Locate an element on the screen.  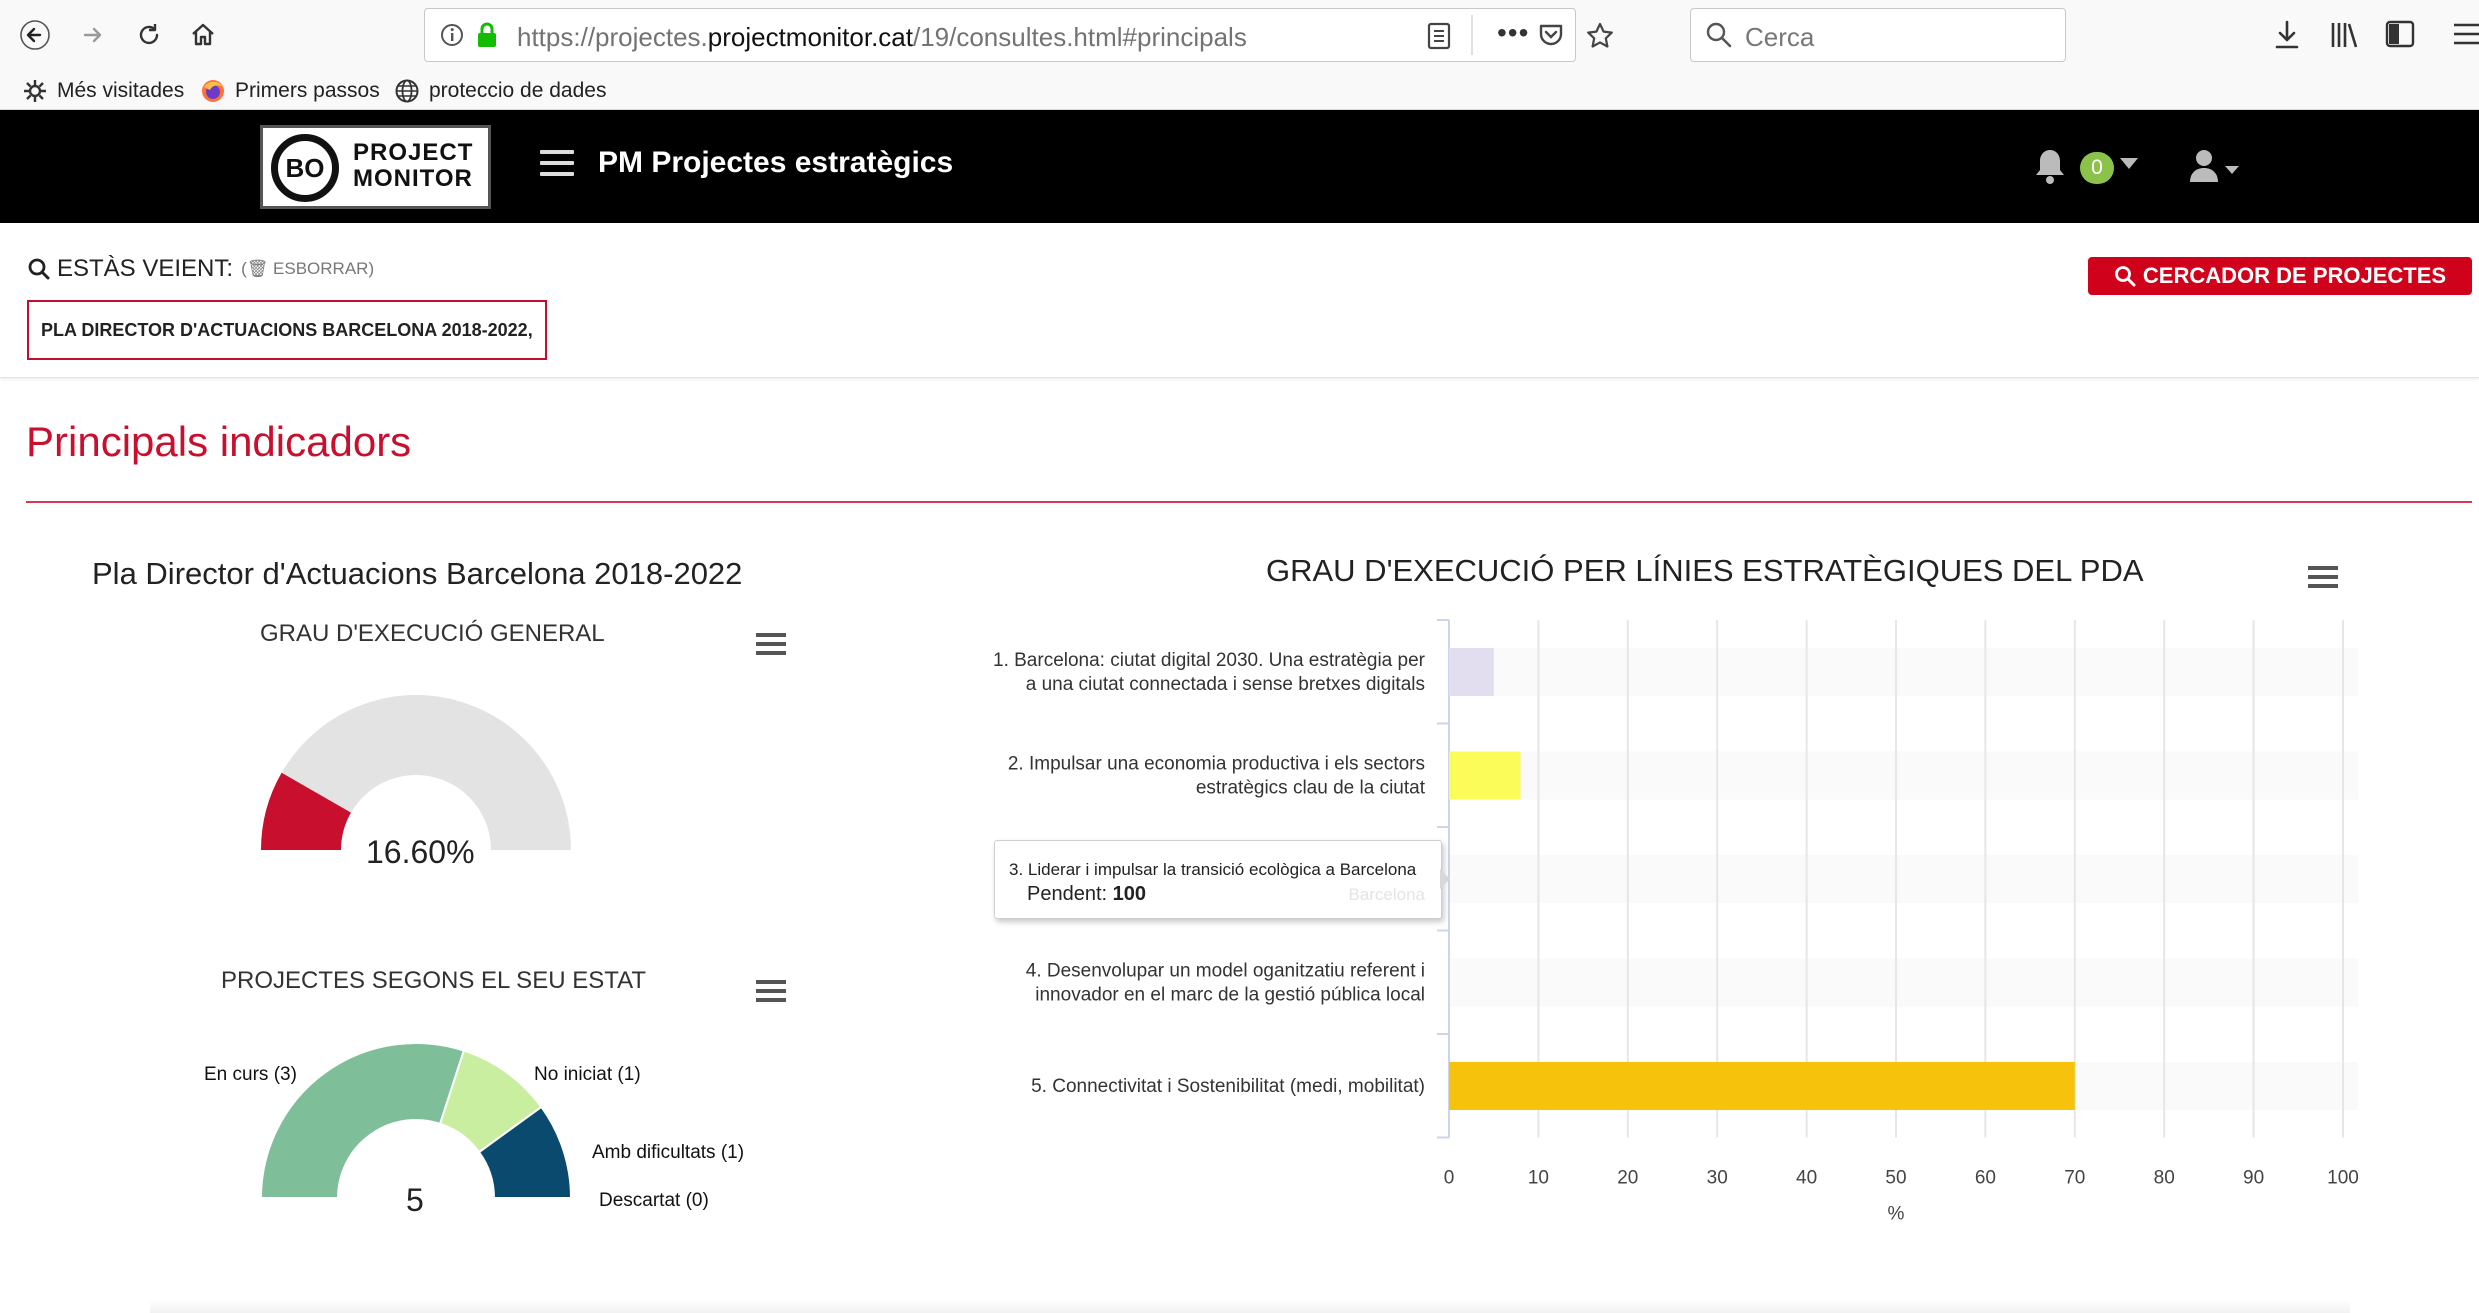
bookmark-label: proteccio de dades is located at coordinates (518, 90).